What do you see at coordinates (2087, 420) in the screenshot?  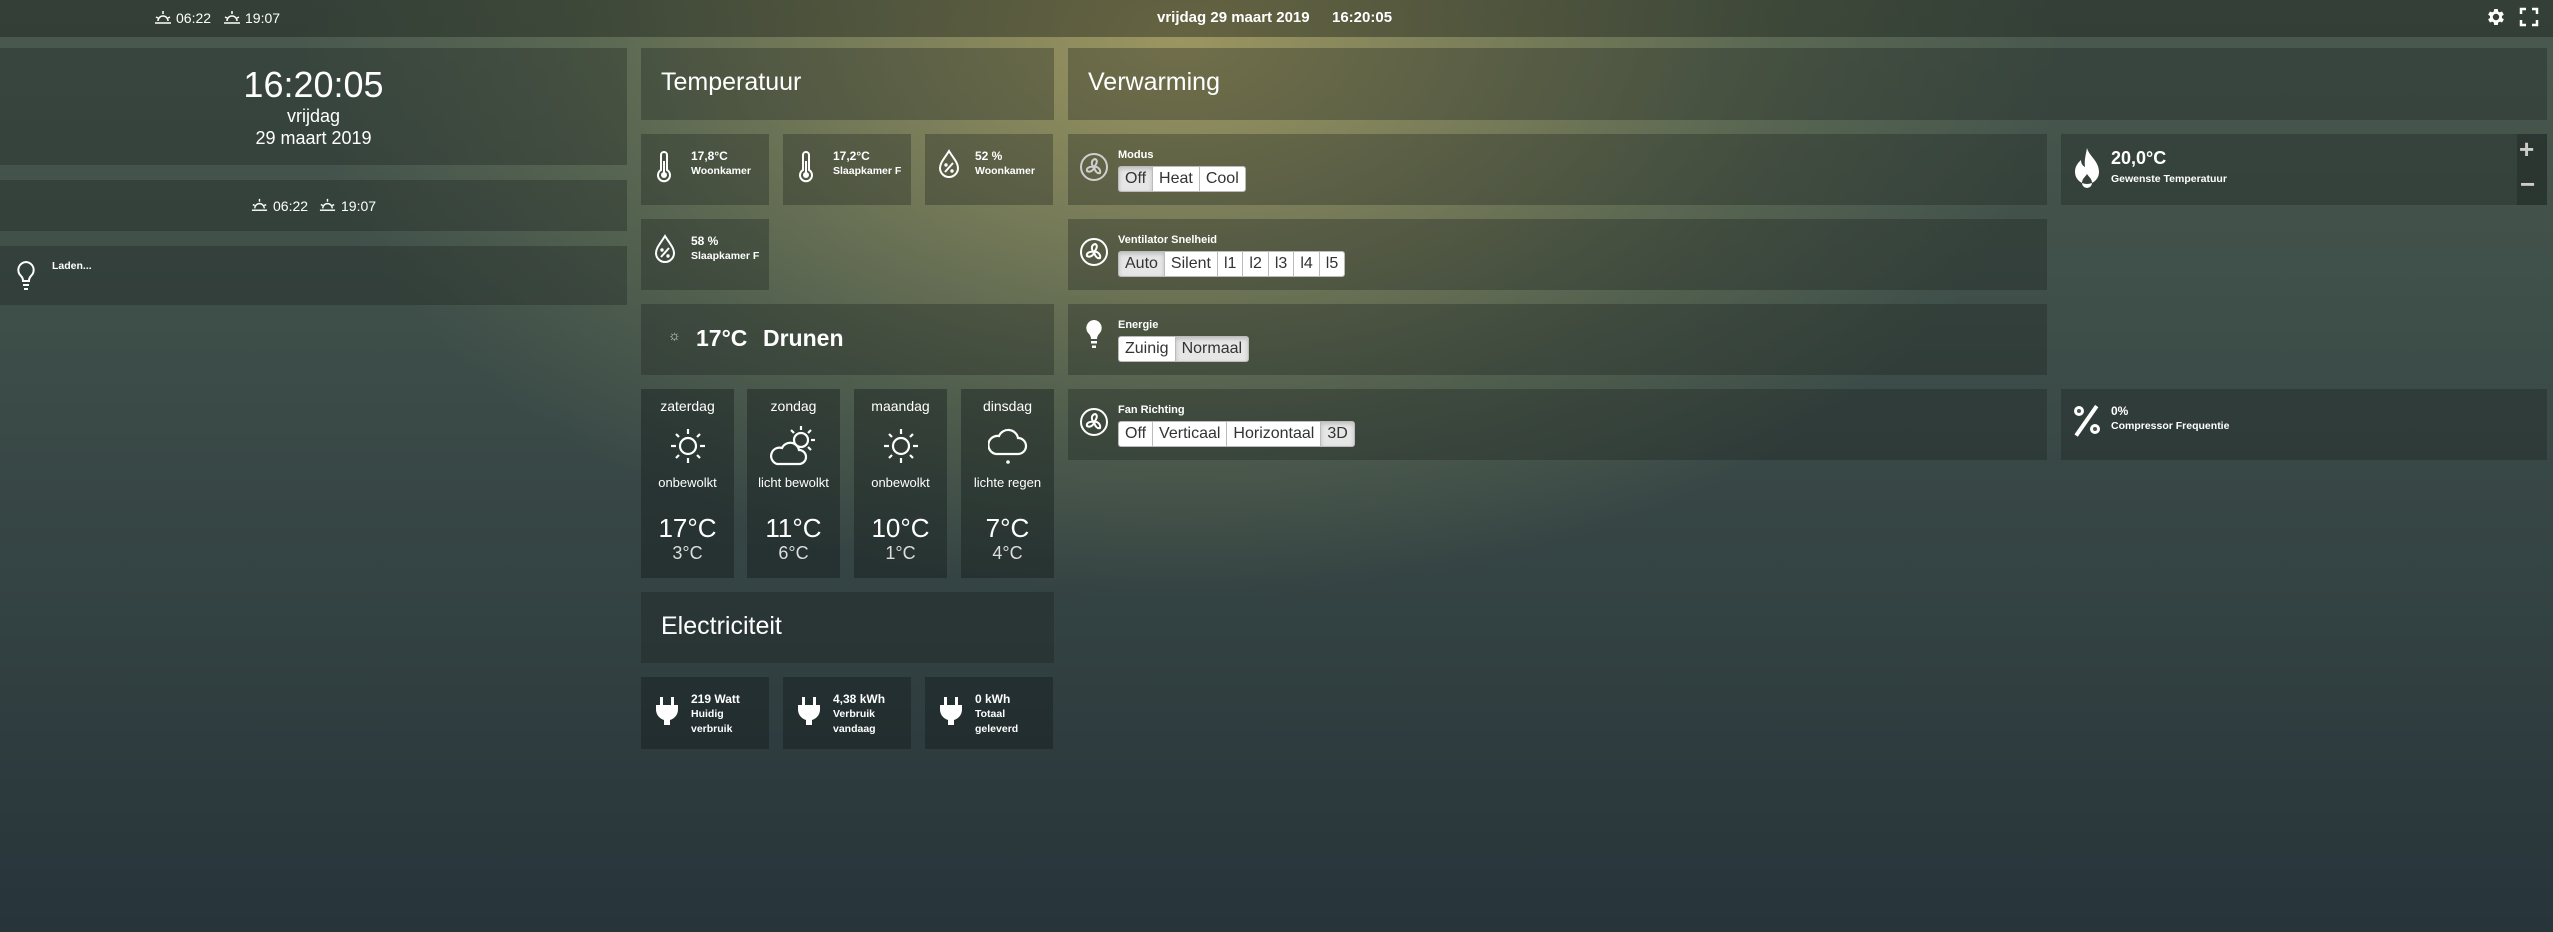 I see `percent-icon` at bounding box center [2087, 420].